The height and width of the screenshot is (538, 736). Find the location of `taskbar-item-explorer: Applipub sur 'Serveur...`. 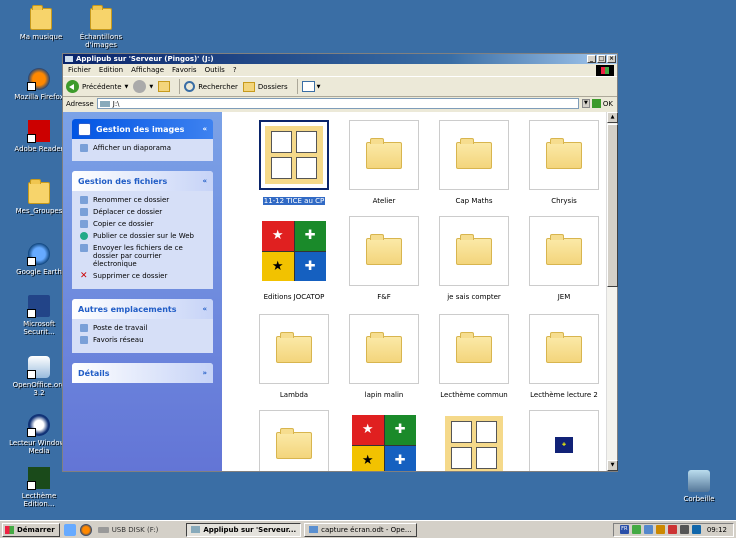

taskbar-item-explorer: Applipub sur 'Serveur... is located at coordinates (244, 529).